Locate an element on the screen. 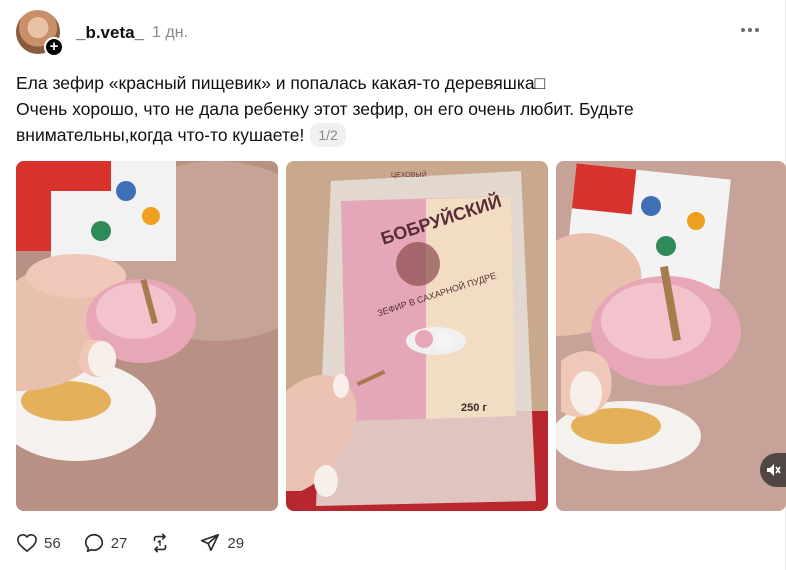 The image size is (786, 570). like-button: 56 is located at coordinates (38, 543).